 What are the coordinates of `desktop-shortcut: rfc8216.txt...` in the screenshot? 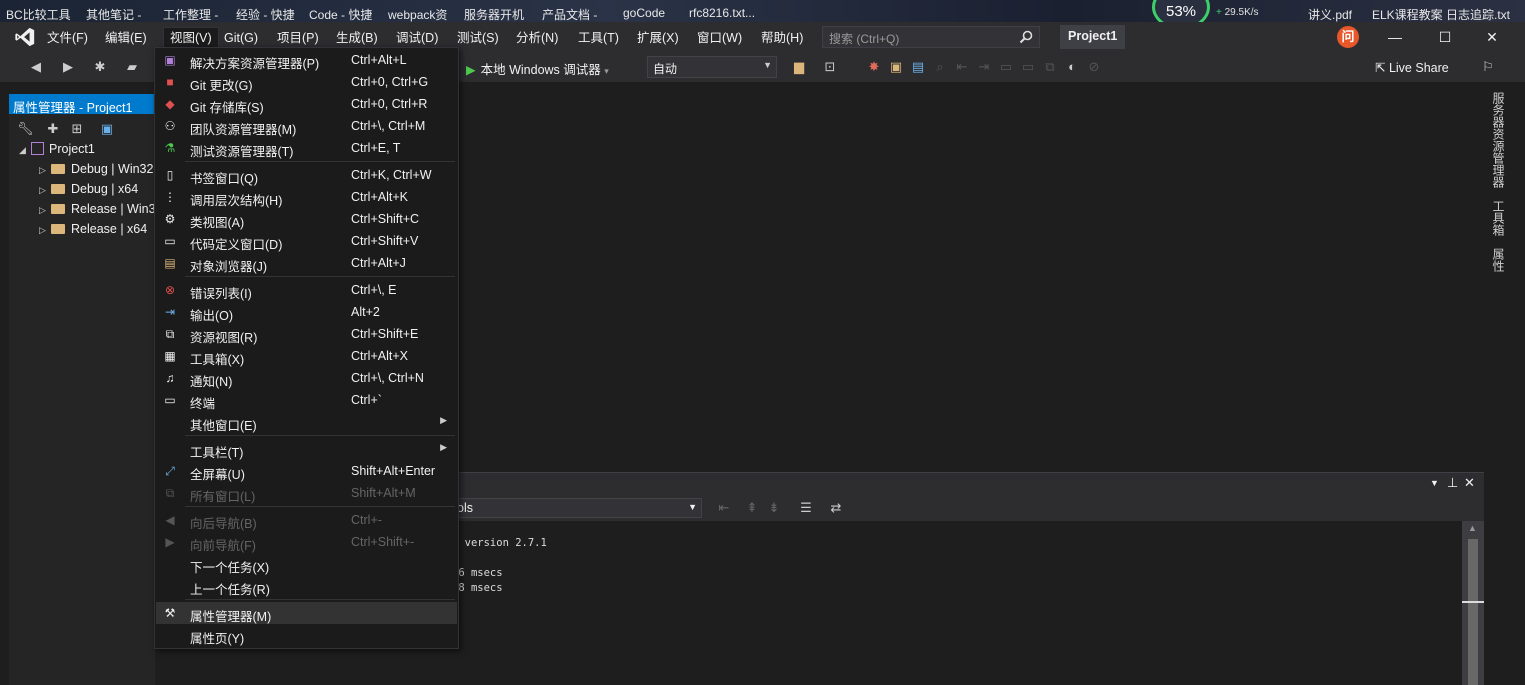 It's located at (722, 13).